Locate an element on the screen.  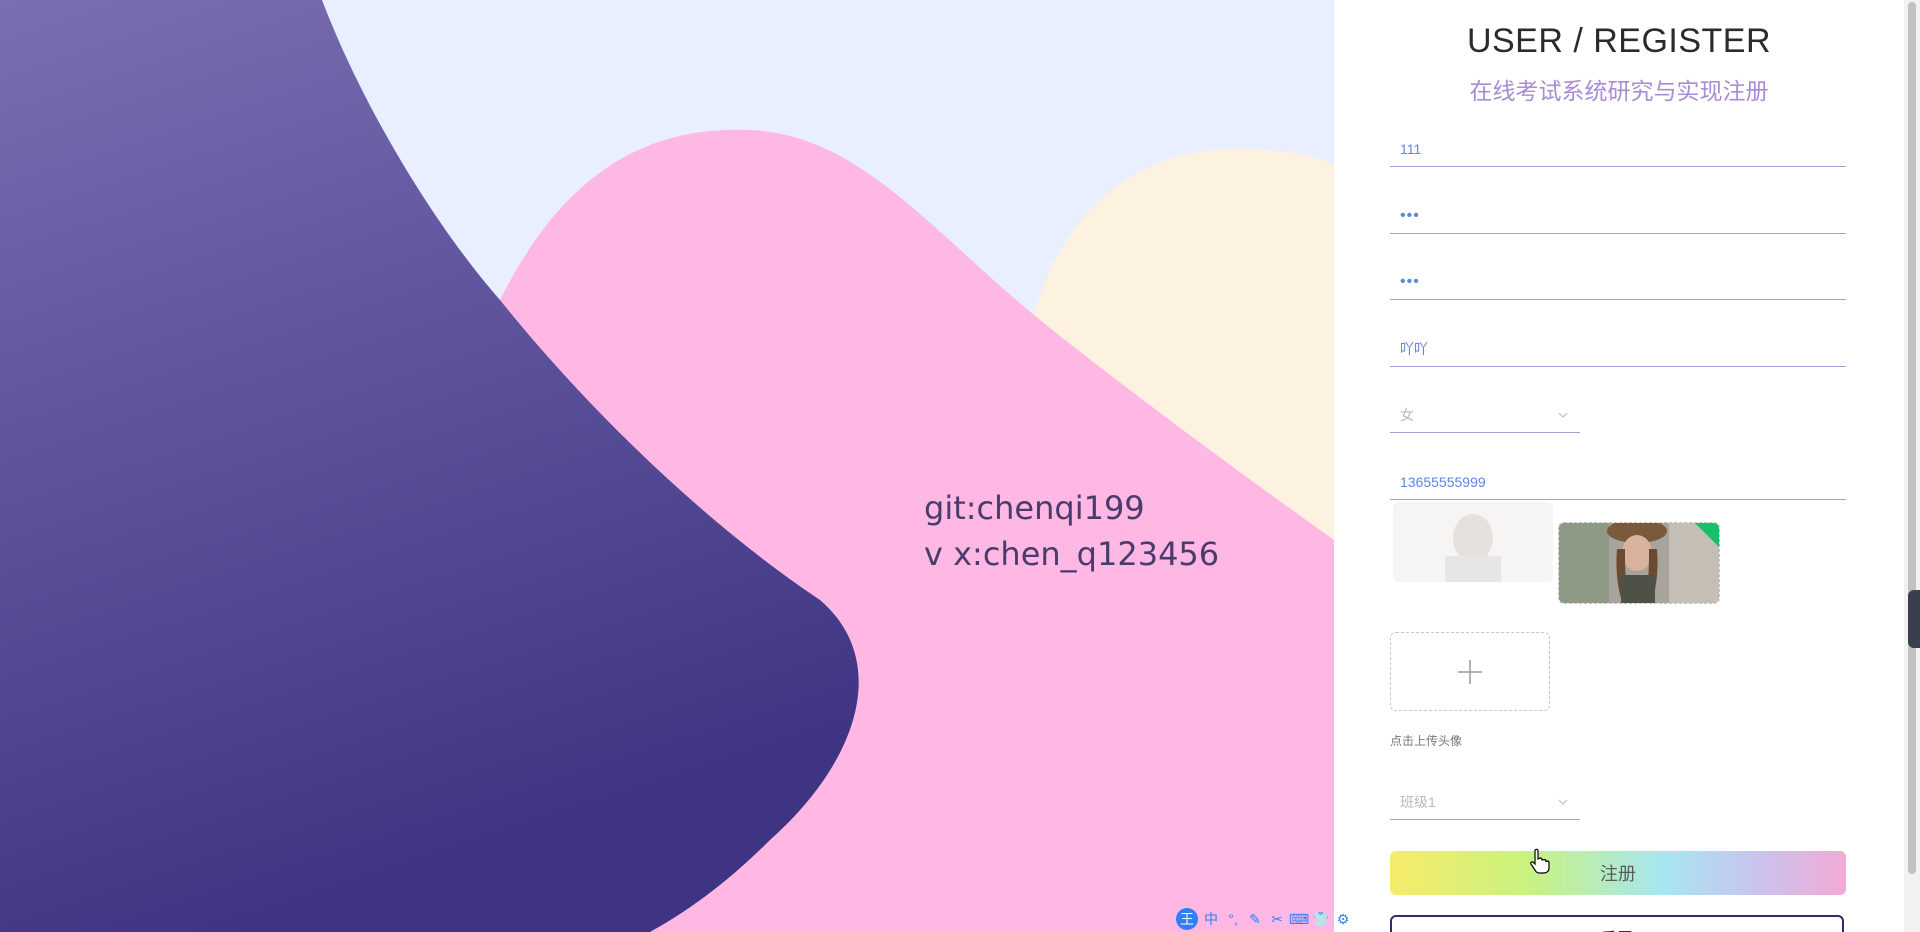
upload-hint: 点击上传头像 is located at coordinates (1426, 741).